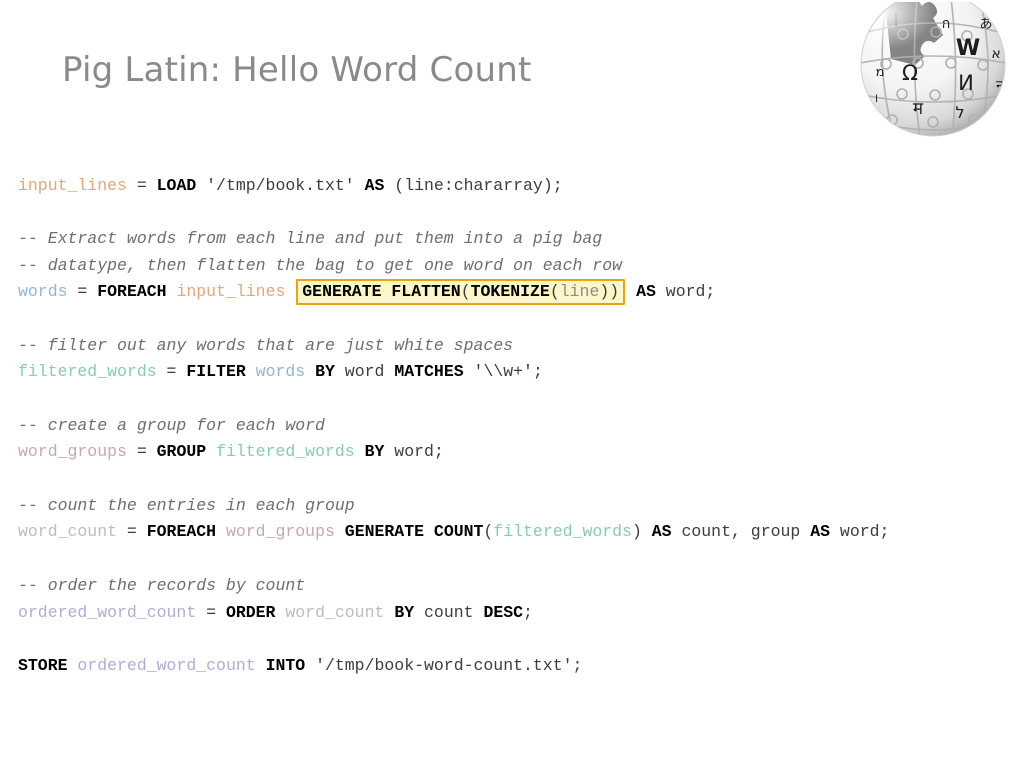 The height and width of the screenshot is (768, 1024). What do you see at coordinates (176, 185) in the screenshot?
I see `code-token: LOAD` at bounding box center [176, 185].